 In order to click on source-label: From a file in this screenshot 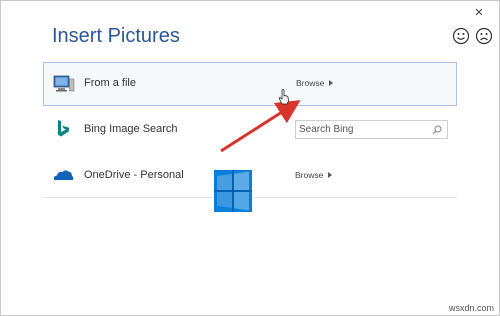, I will do `click(110, 83)`.